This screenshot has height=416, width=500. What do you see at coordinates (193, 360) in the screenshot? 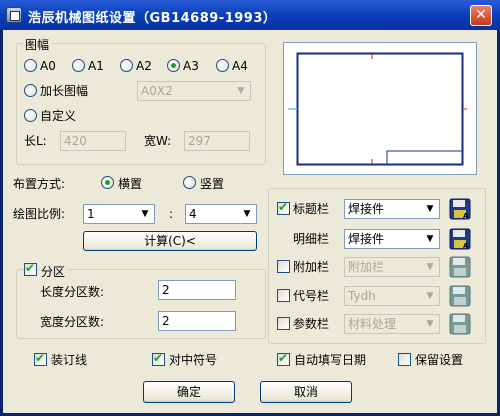
I see `center-mark-label: 对中符号` at bounding box center [193, 360].